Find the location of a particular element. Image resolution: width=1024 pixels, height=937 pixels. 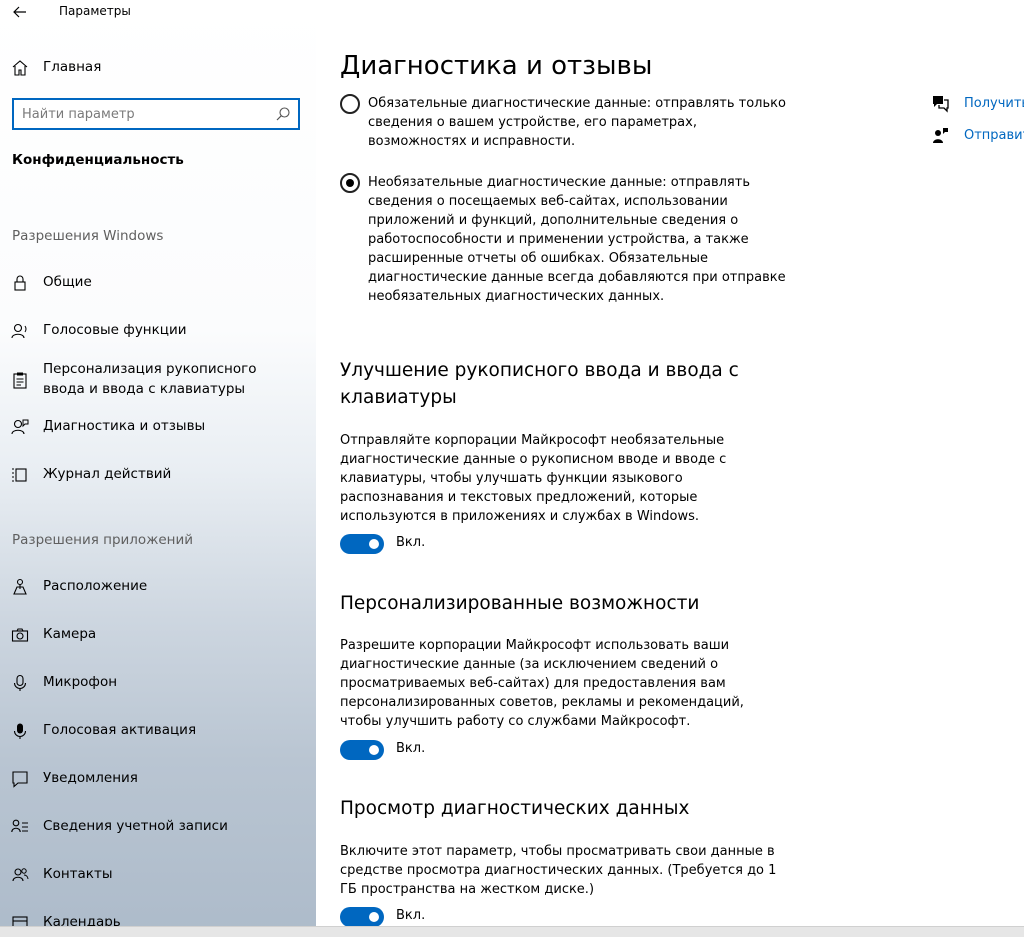

sidebar-item-camera: Камера is located at coordinates (158, 635).